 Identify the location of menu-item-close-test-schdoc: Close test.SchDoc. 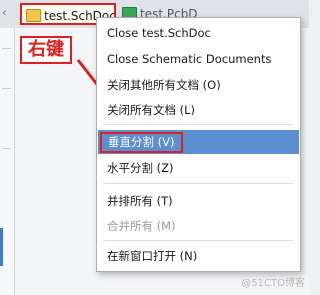
(198, 33).